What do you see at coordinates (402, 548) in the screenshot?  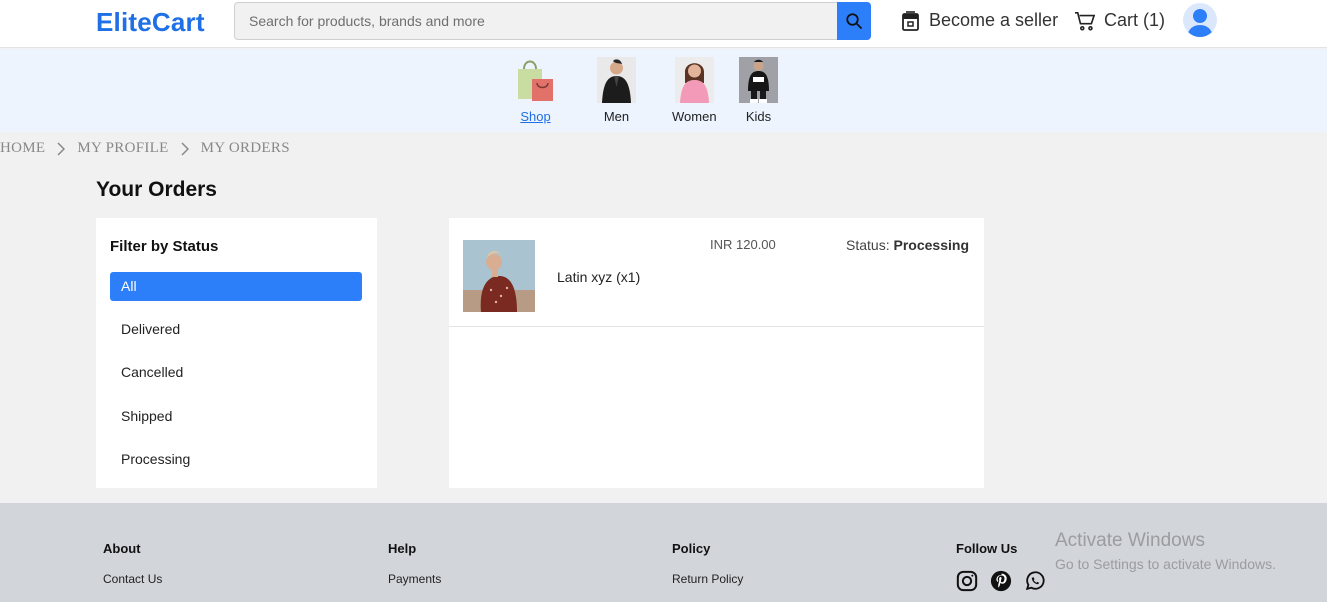 I see `footer-heading: Help` at bounding box center [402, 548].